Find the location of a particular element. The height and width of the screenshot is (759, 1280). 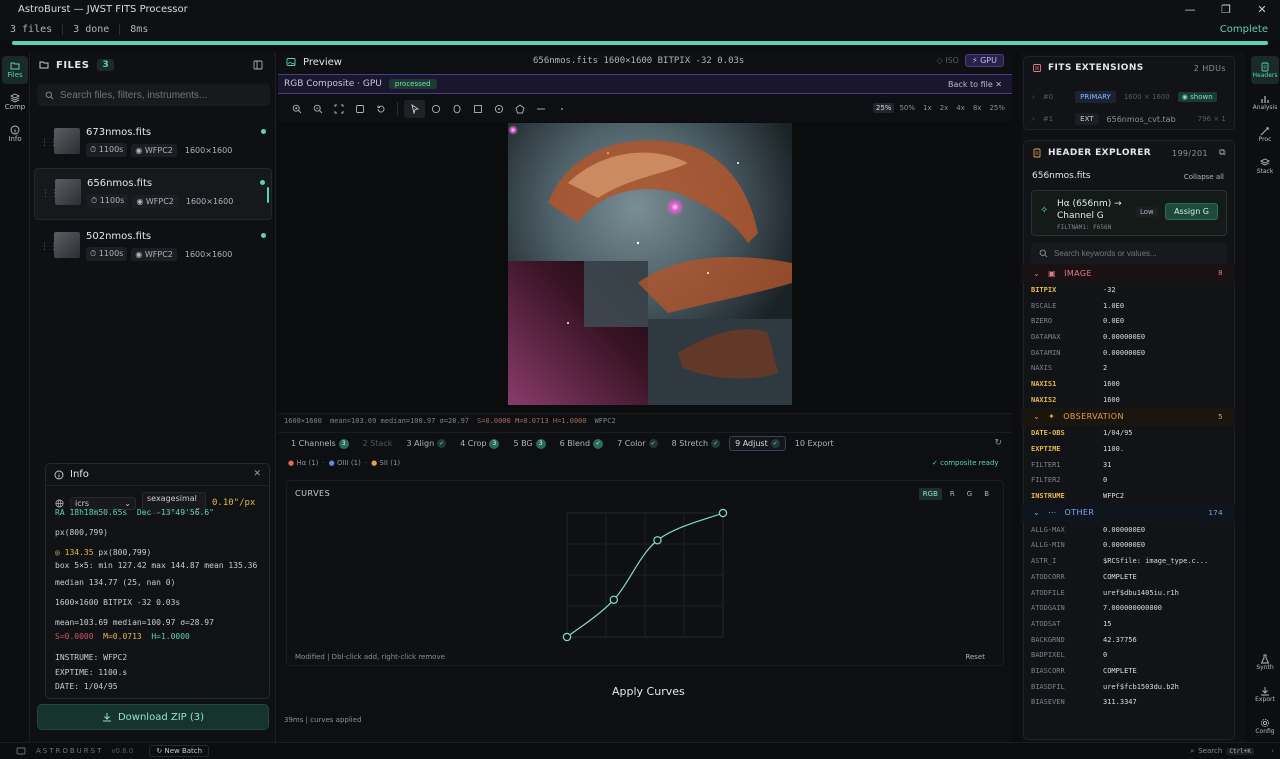

zoom-4x-button: 4x is located at coordinates (960, 108).